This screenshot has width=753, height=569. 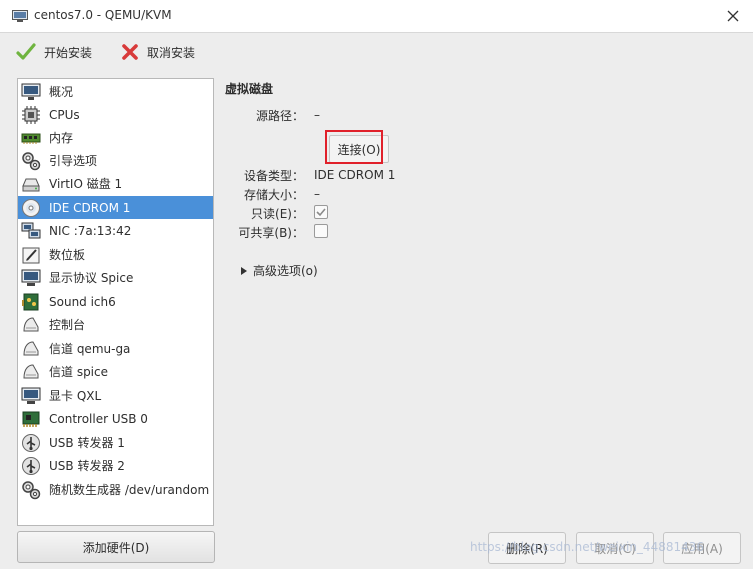 What do you see at coordinates (317, 115) in the screenshot?
I see `source-path-value: –` at bounding box center [317, 115].